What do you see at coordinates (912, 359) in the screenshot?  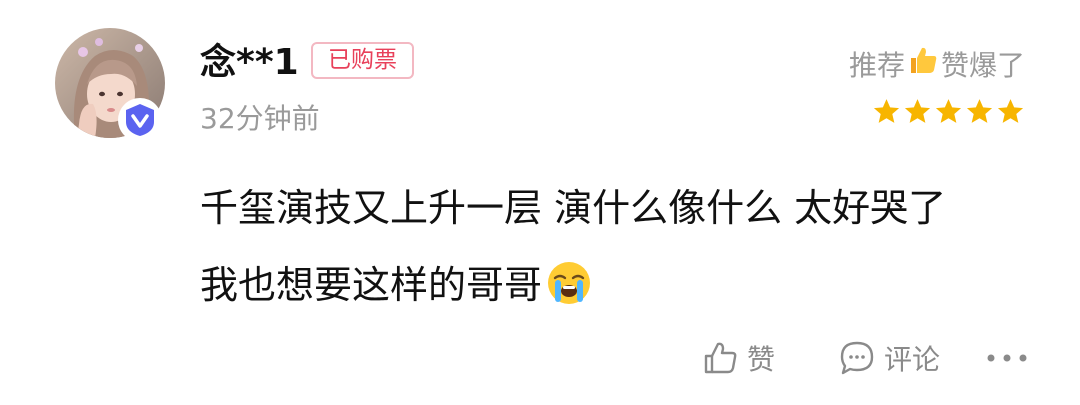 I see `comment-label: 评论` at bounding box center [912, 359].